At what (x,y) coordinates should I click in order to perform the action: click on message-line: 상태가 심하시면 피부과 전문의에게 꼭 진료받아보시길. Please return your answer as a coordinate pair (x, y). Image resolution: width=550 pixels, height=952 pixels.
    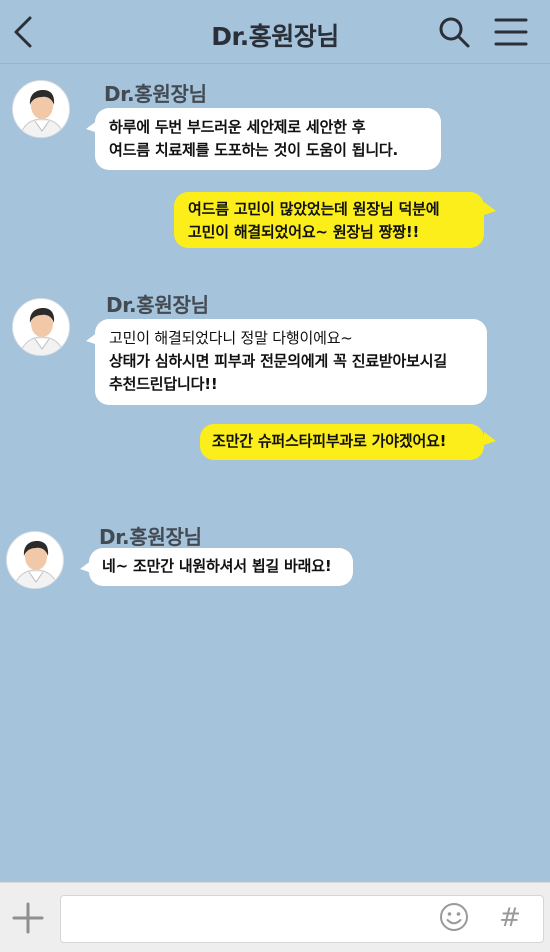
    Looking at the image, I should click on (278, 361).